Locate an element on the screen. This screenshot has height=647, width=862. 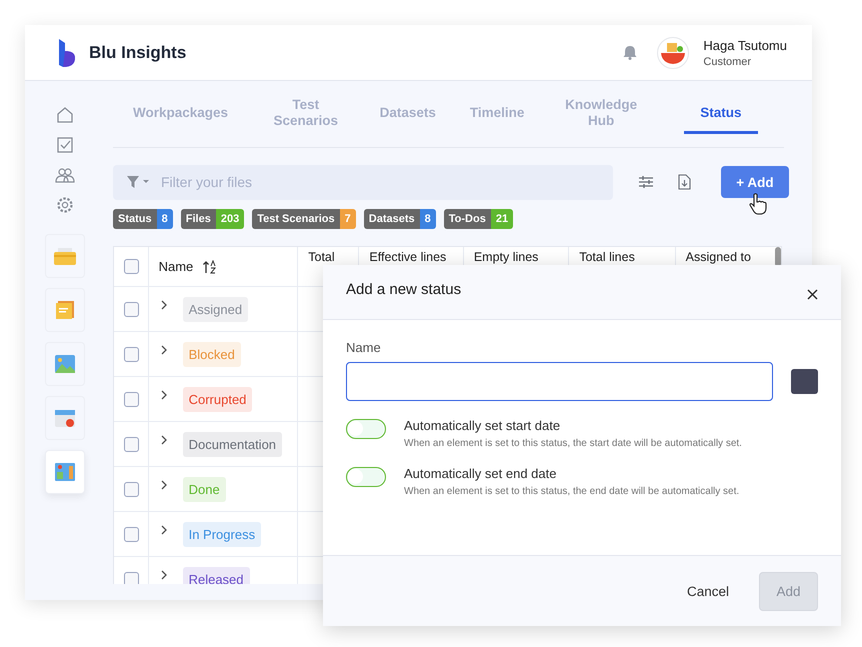
column-header: Name is located at coordinates (176, 266).